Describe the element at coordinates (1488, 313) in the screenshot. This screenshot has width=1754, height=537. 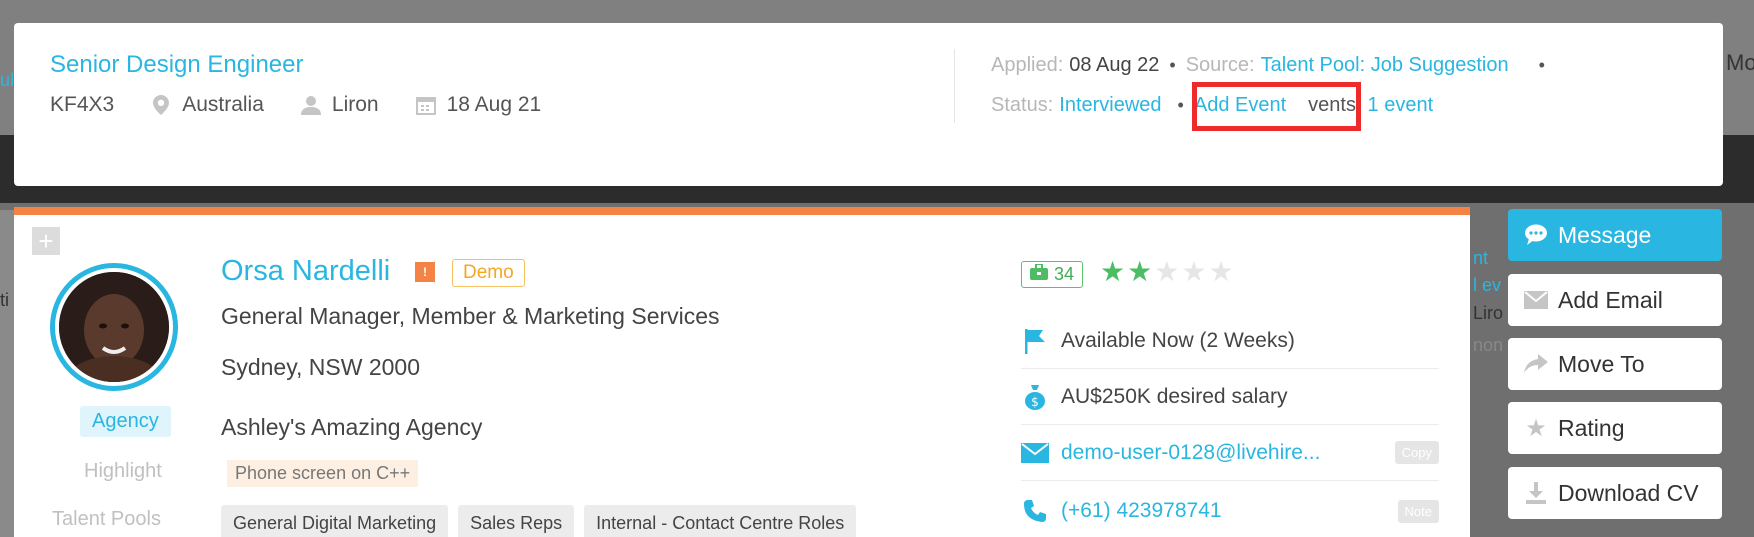
I see `background-right-fragment-3: Liro` at that location.